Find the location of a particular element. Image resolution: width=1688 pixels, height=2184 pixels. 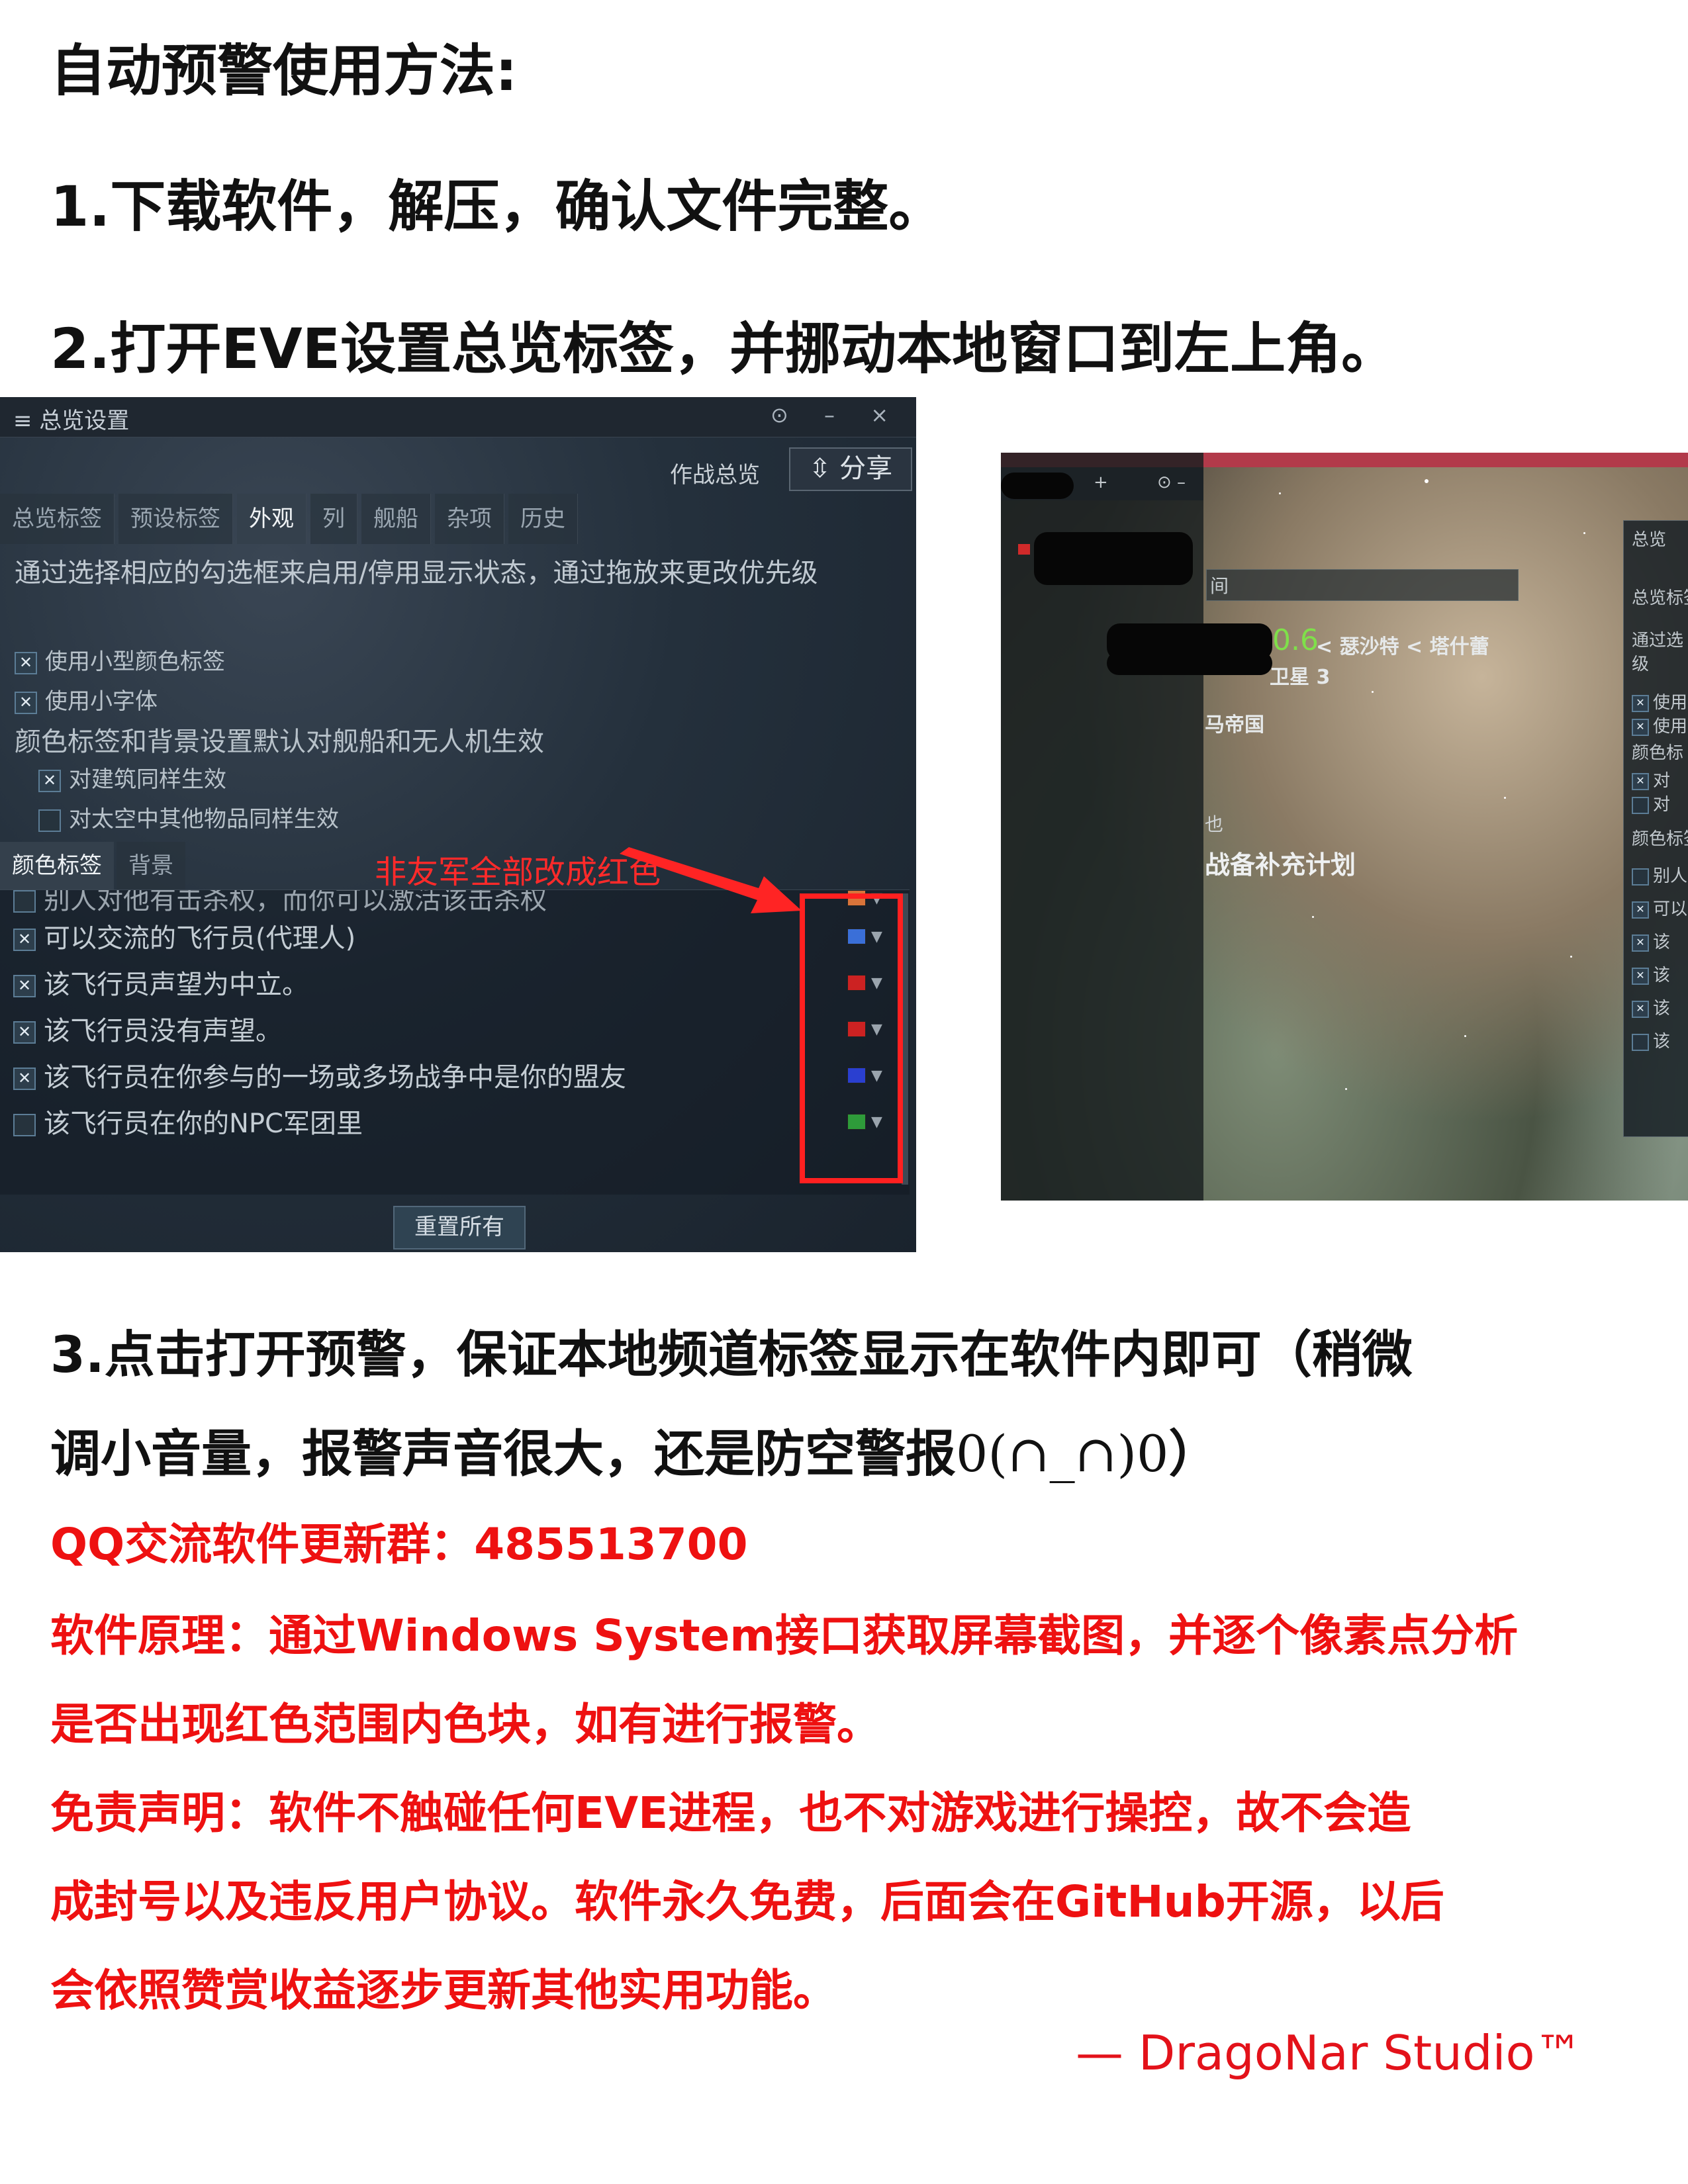

security-status: 0.6 is located at coordinates (1295, 640).